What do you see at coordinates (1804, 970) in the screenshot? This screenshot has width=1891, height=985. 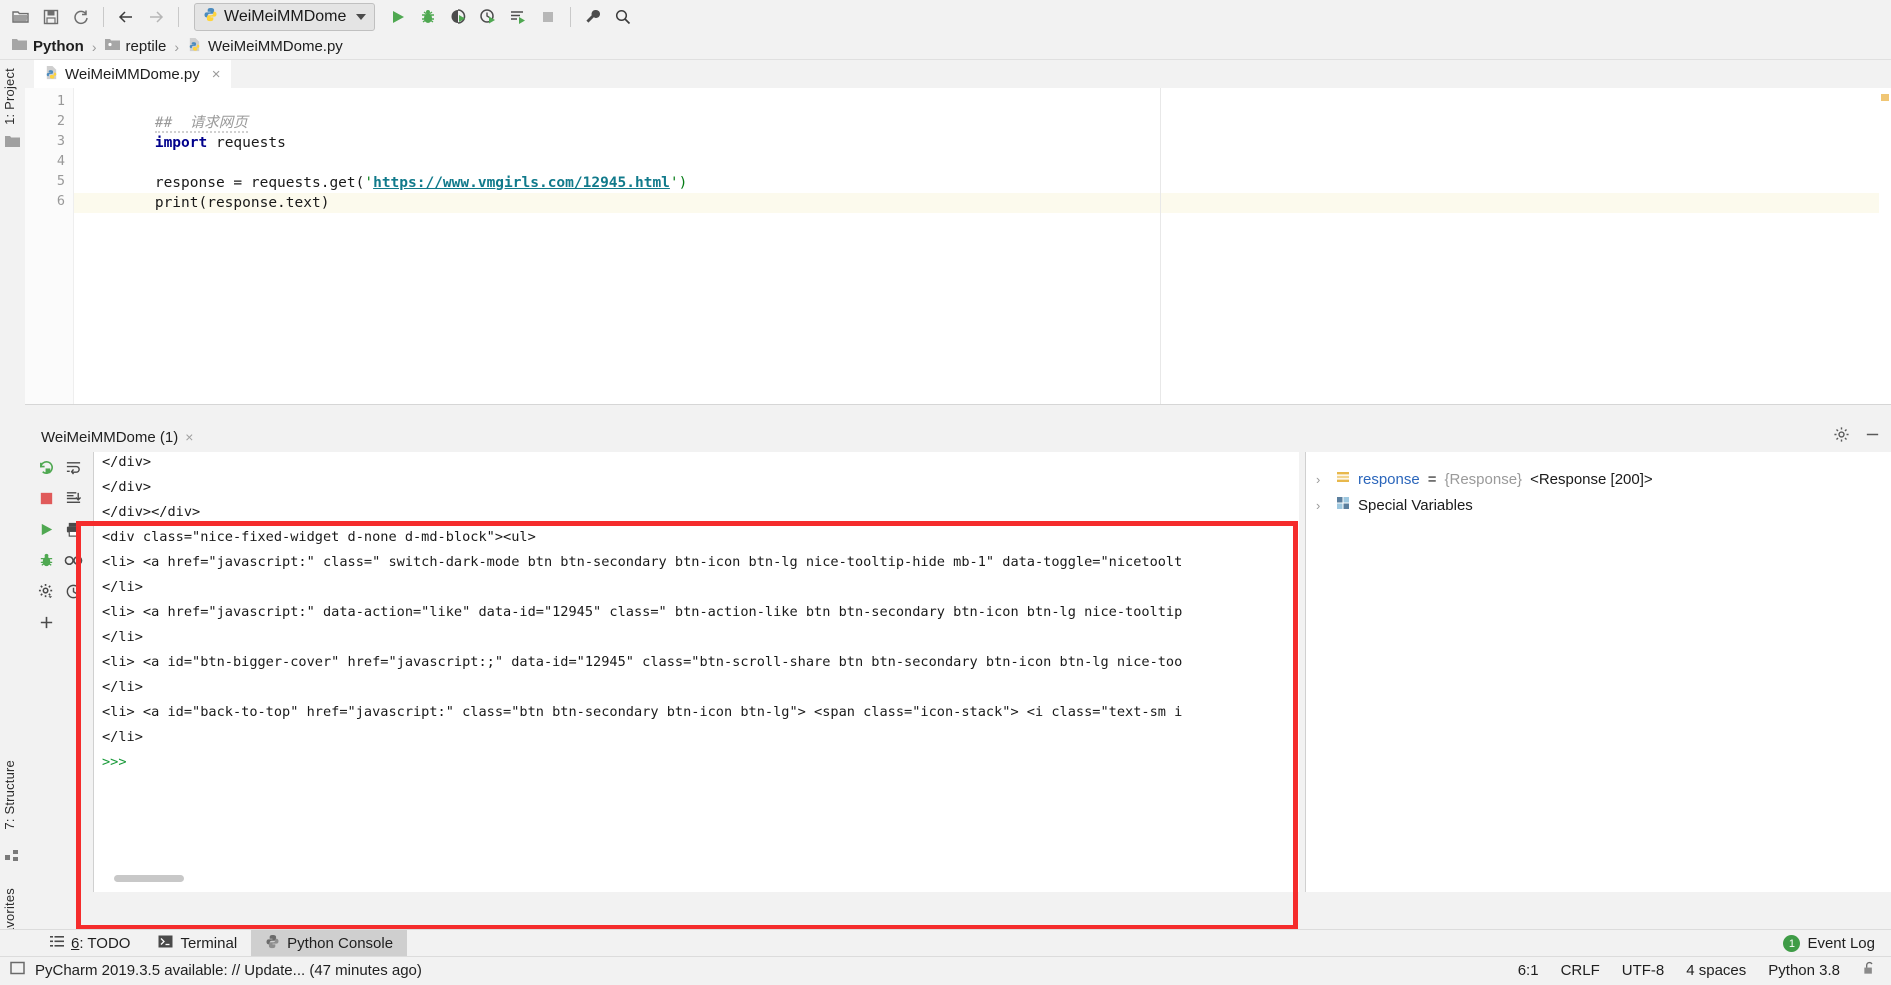 I see `status-interpreter: Python 3.8` at bounding box center [1804, 970].